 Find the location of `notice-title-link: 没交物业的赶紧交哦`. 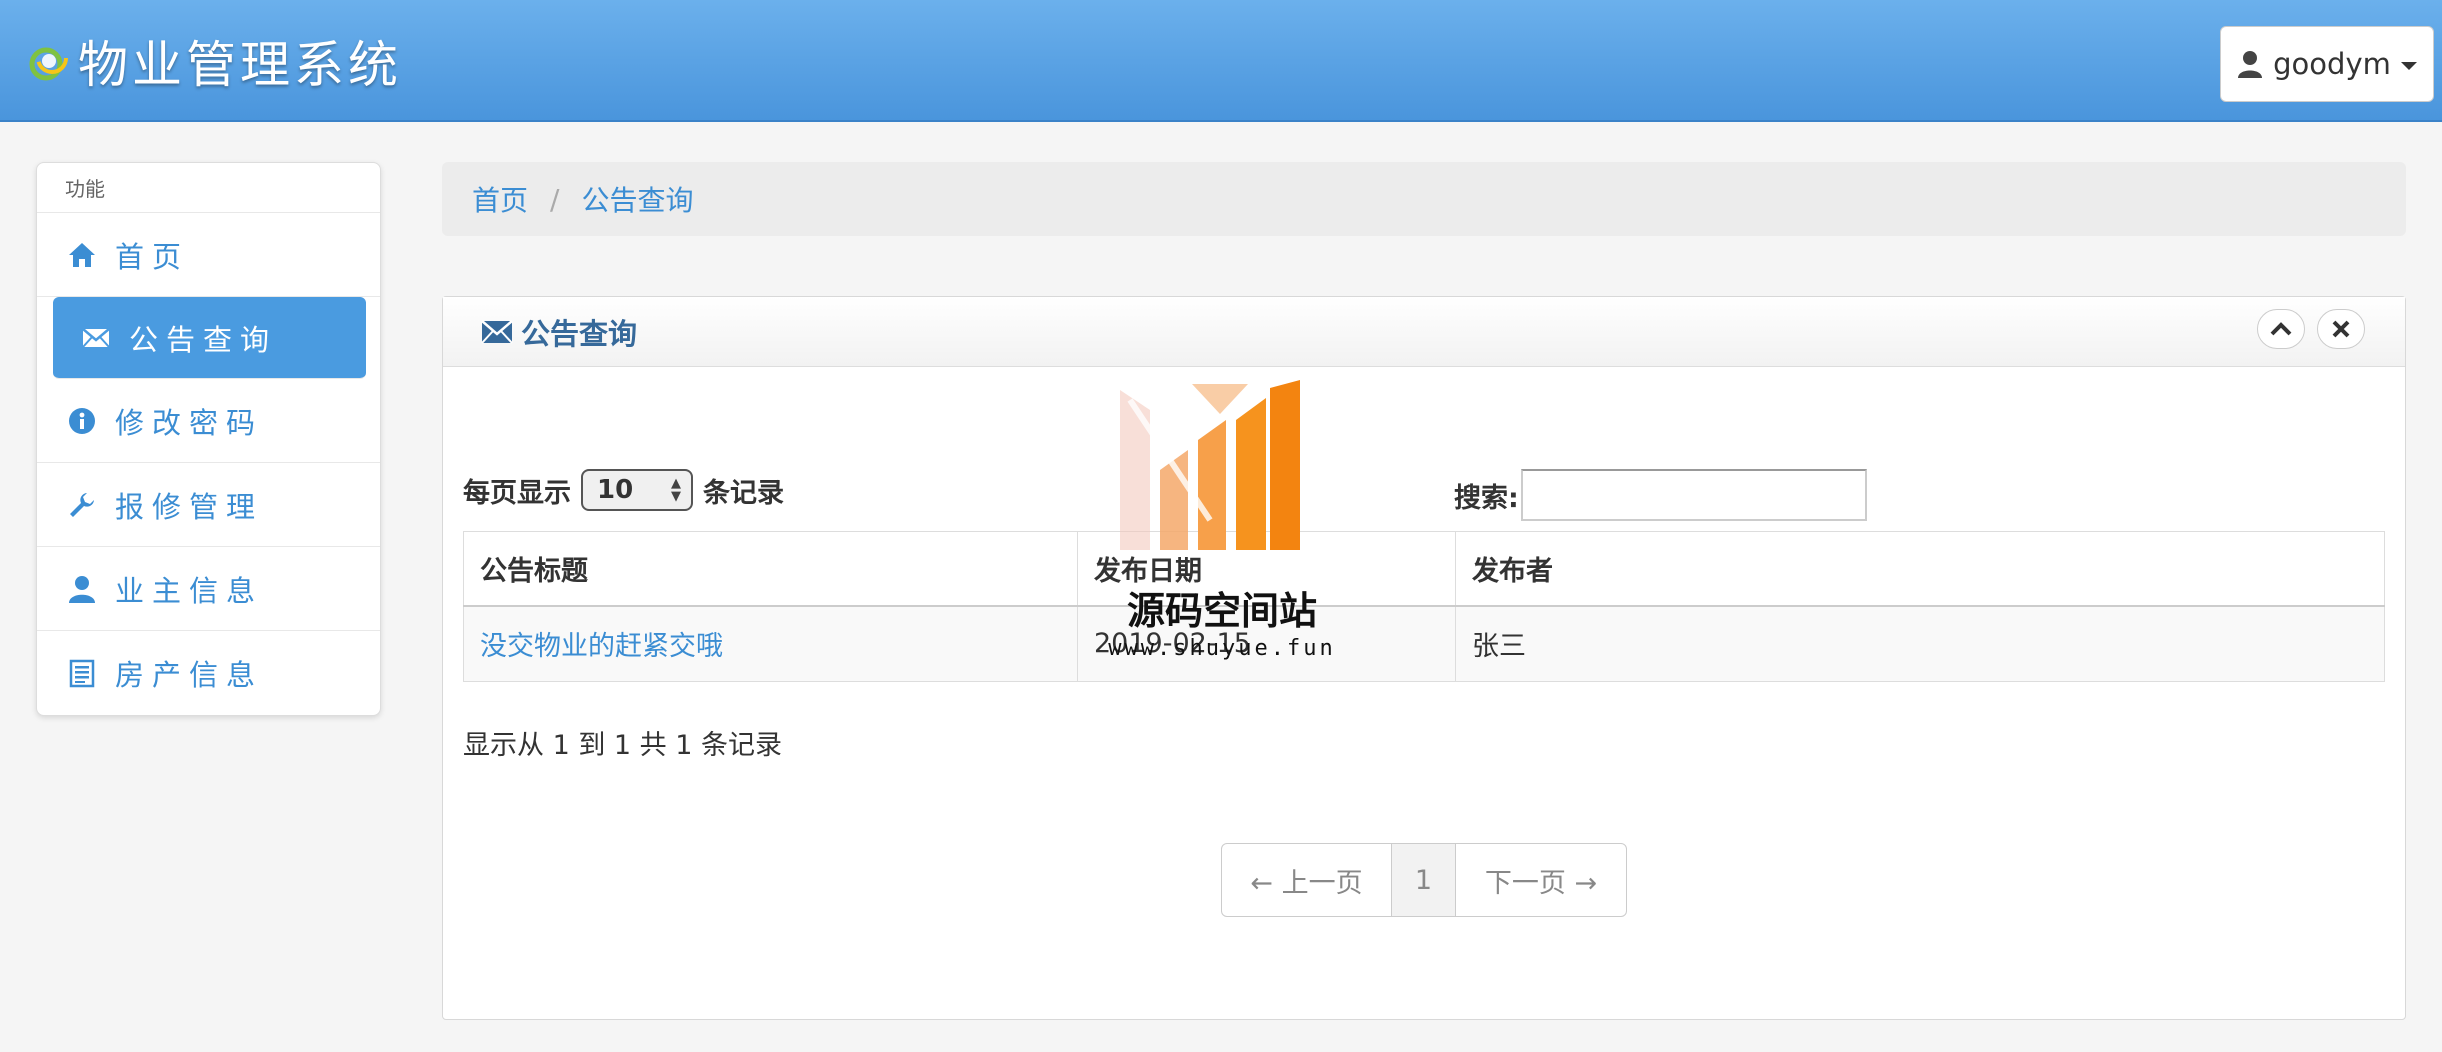

notice-title-link: 没交物业的赶紧交哦 is located at coordinates (601, 646).